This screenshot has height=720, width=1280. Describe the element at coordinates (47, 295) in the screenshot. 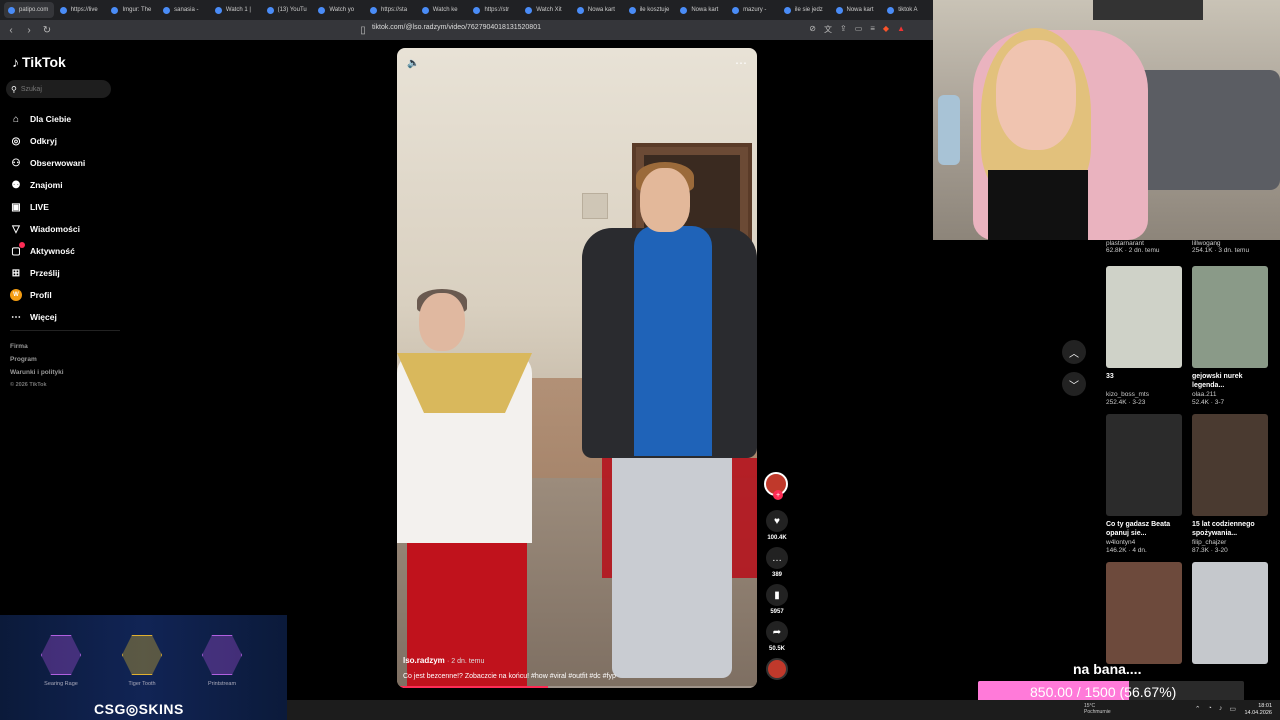

I see `sidebar-item-profil: W Profil` at that location.